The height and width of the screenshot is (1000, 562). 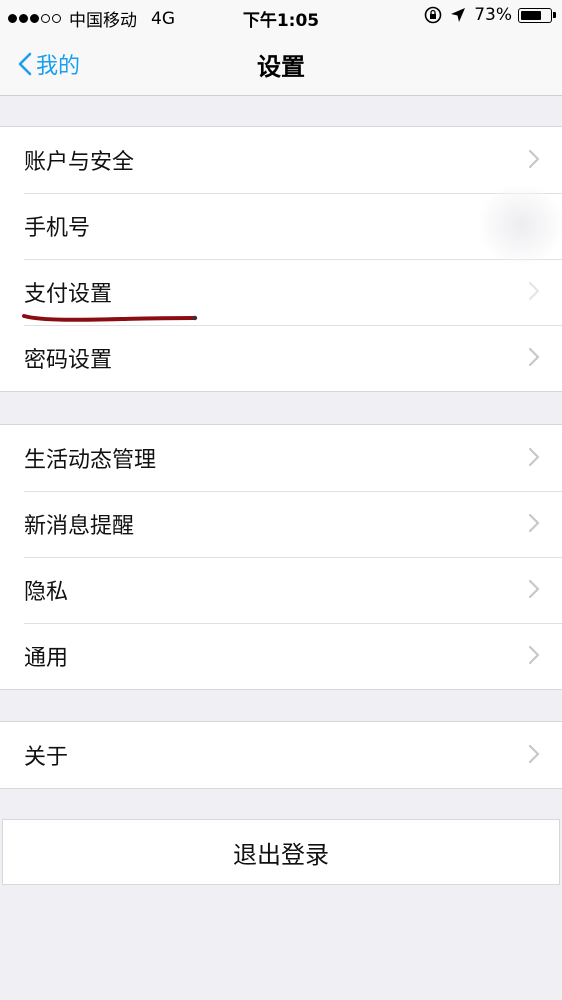 I want to click on page-title: 设置, so click(x=281, y=67).